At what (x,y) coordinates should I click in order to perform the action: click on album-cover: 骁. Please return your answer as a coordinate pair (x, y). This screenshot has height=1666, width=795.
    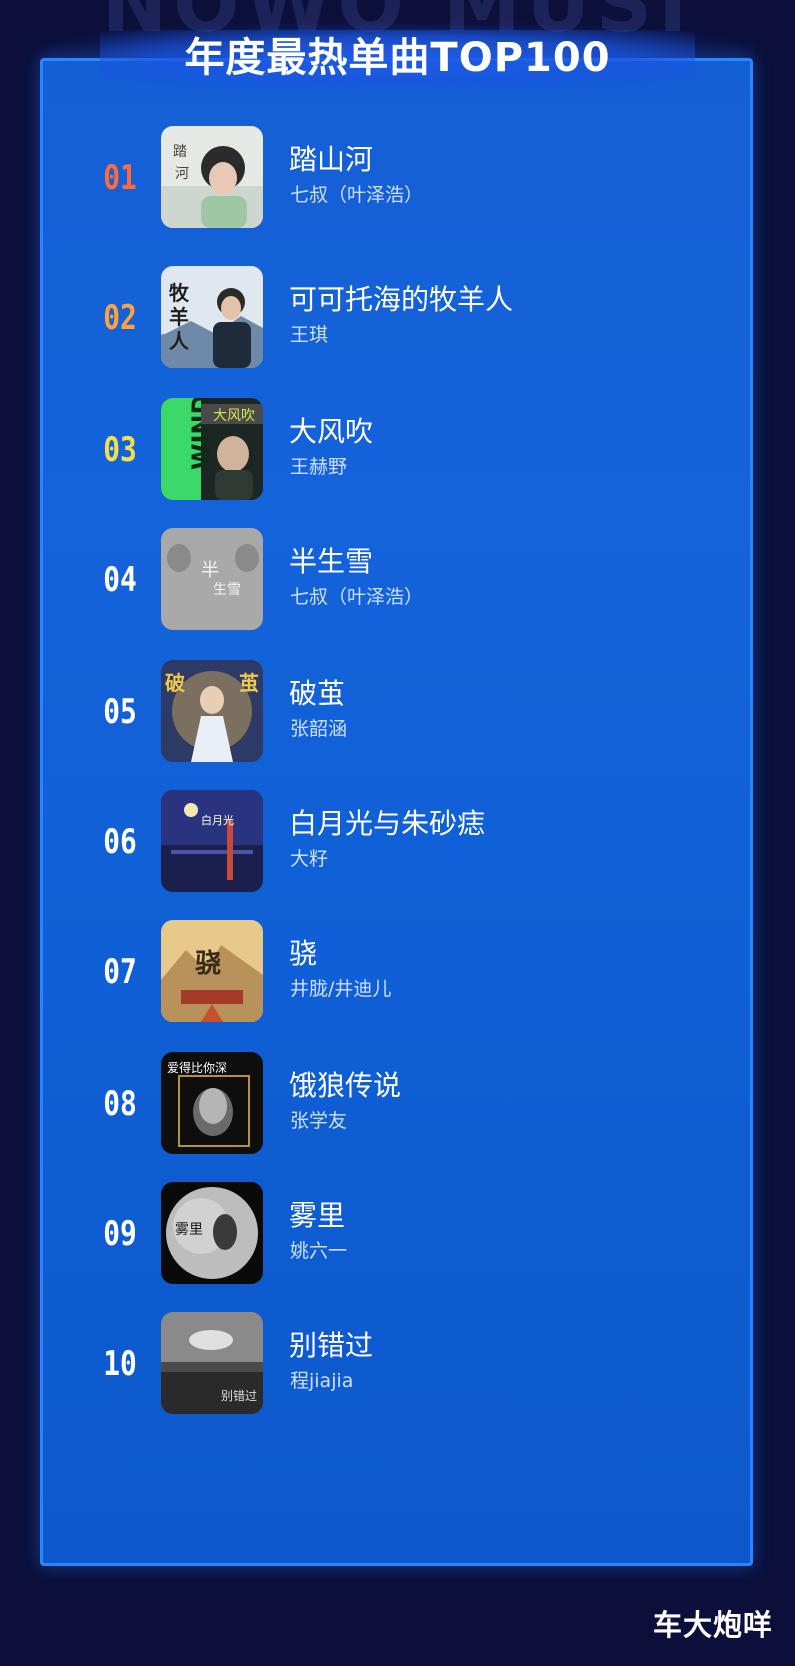
    Looking at the image, I should click on (212, 971).